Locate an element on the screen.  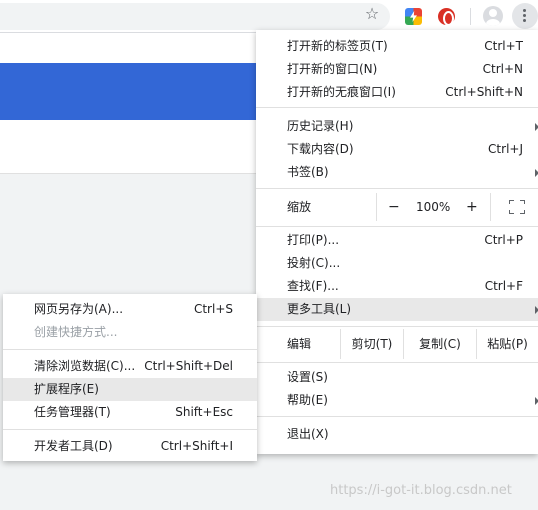
zoom-label: 缩放 is located at coordinates (299, 207).